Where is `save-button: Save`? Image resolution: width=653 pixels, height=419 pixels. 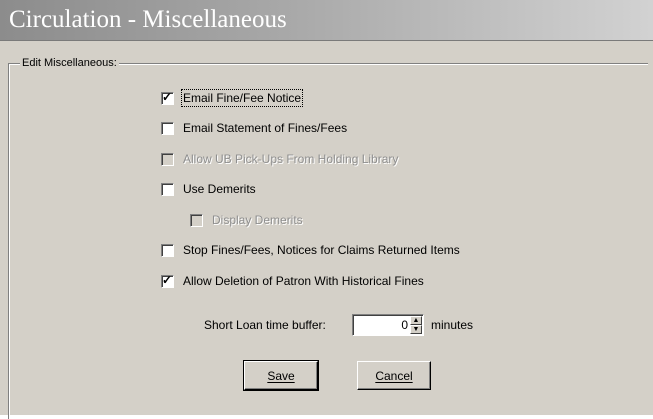
save-button: Save is located at coordinates (281, 375).